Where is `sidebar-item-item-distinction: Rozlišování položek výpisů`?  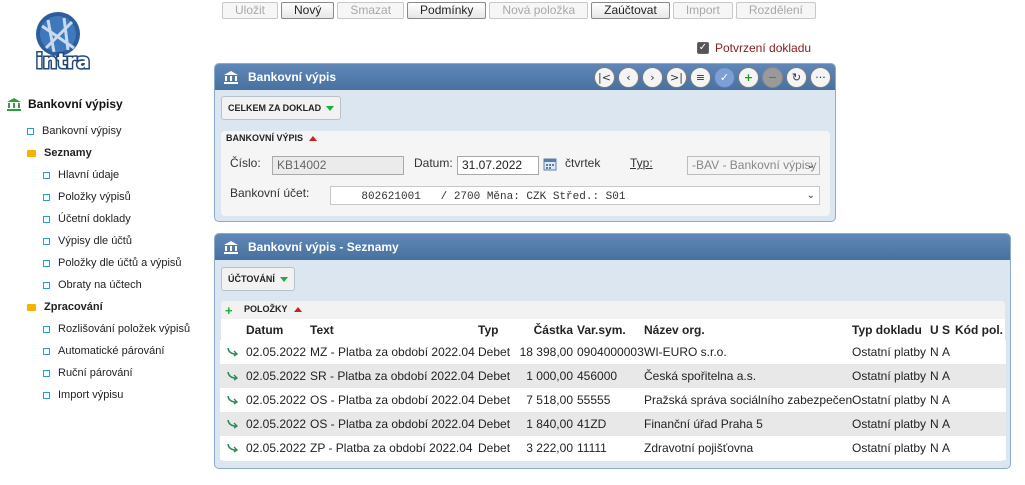
sidebar-item-item-distinction: Rozlišování položek výpisů is located at coordinates (105, 329).